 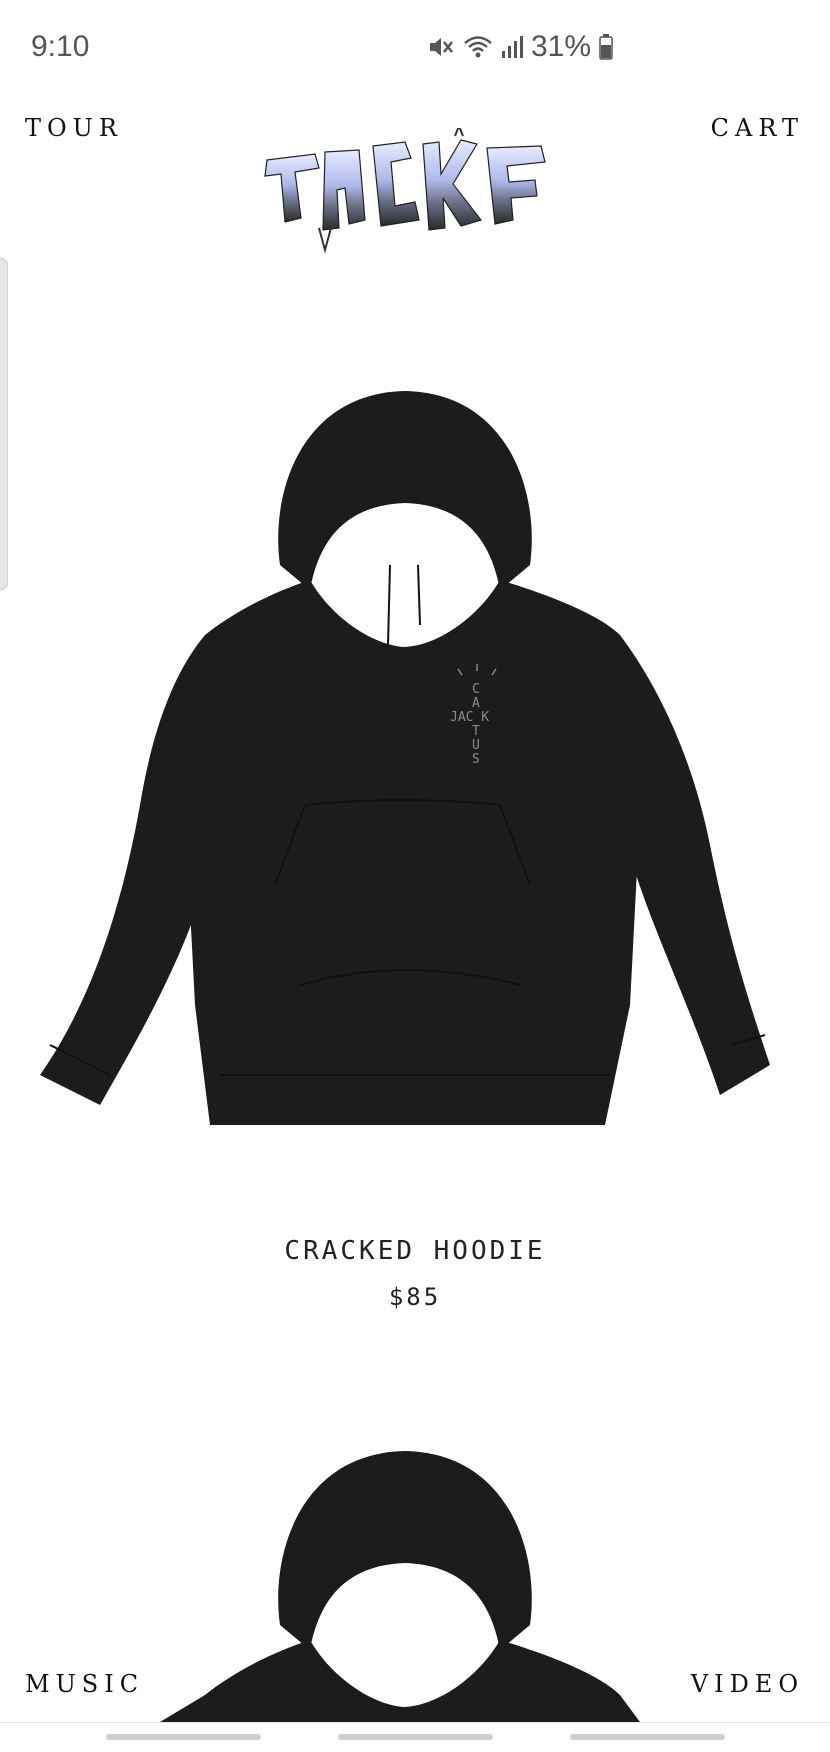 What do you see at coordinates (757, 128) in the screenshot?
I see `nav-cart-link: CART` at bounding box center [757, 128].